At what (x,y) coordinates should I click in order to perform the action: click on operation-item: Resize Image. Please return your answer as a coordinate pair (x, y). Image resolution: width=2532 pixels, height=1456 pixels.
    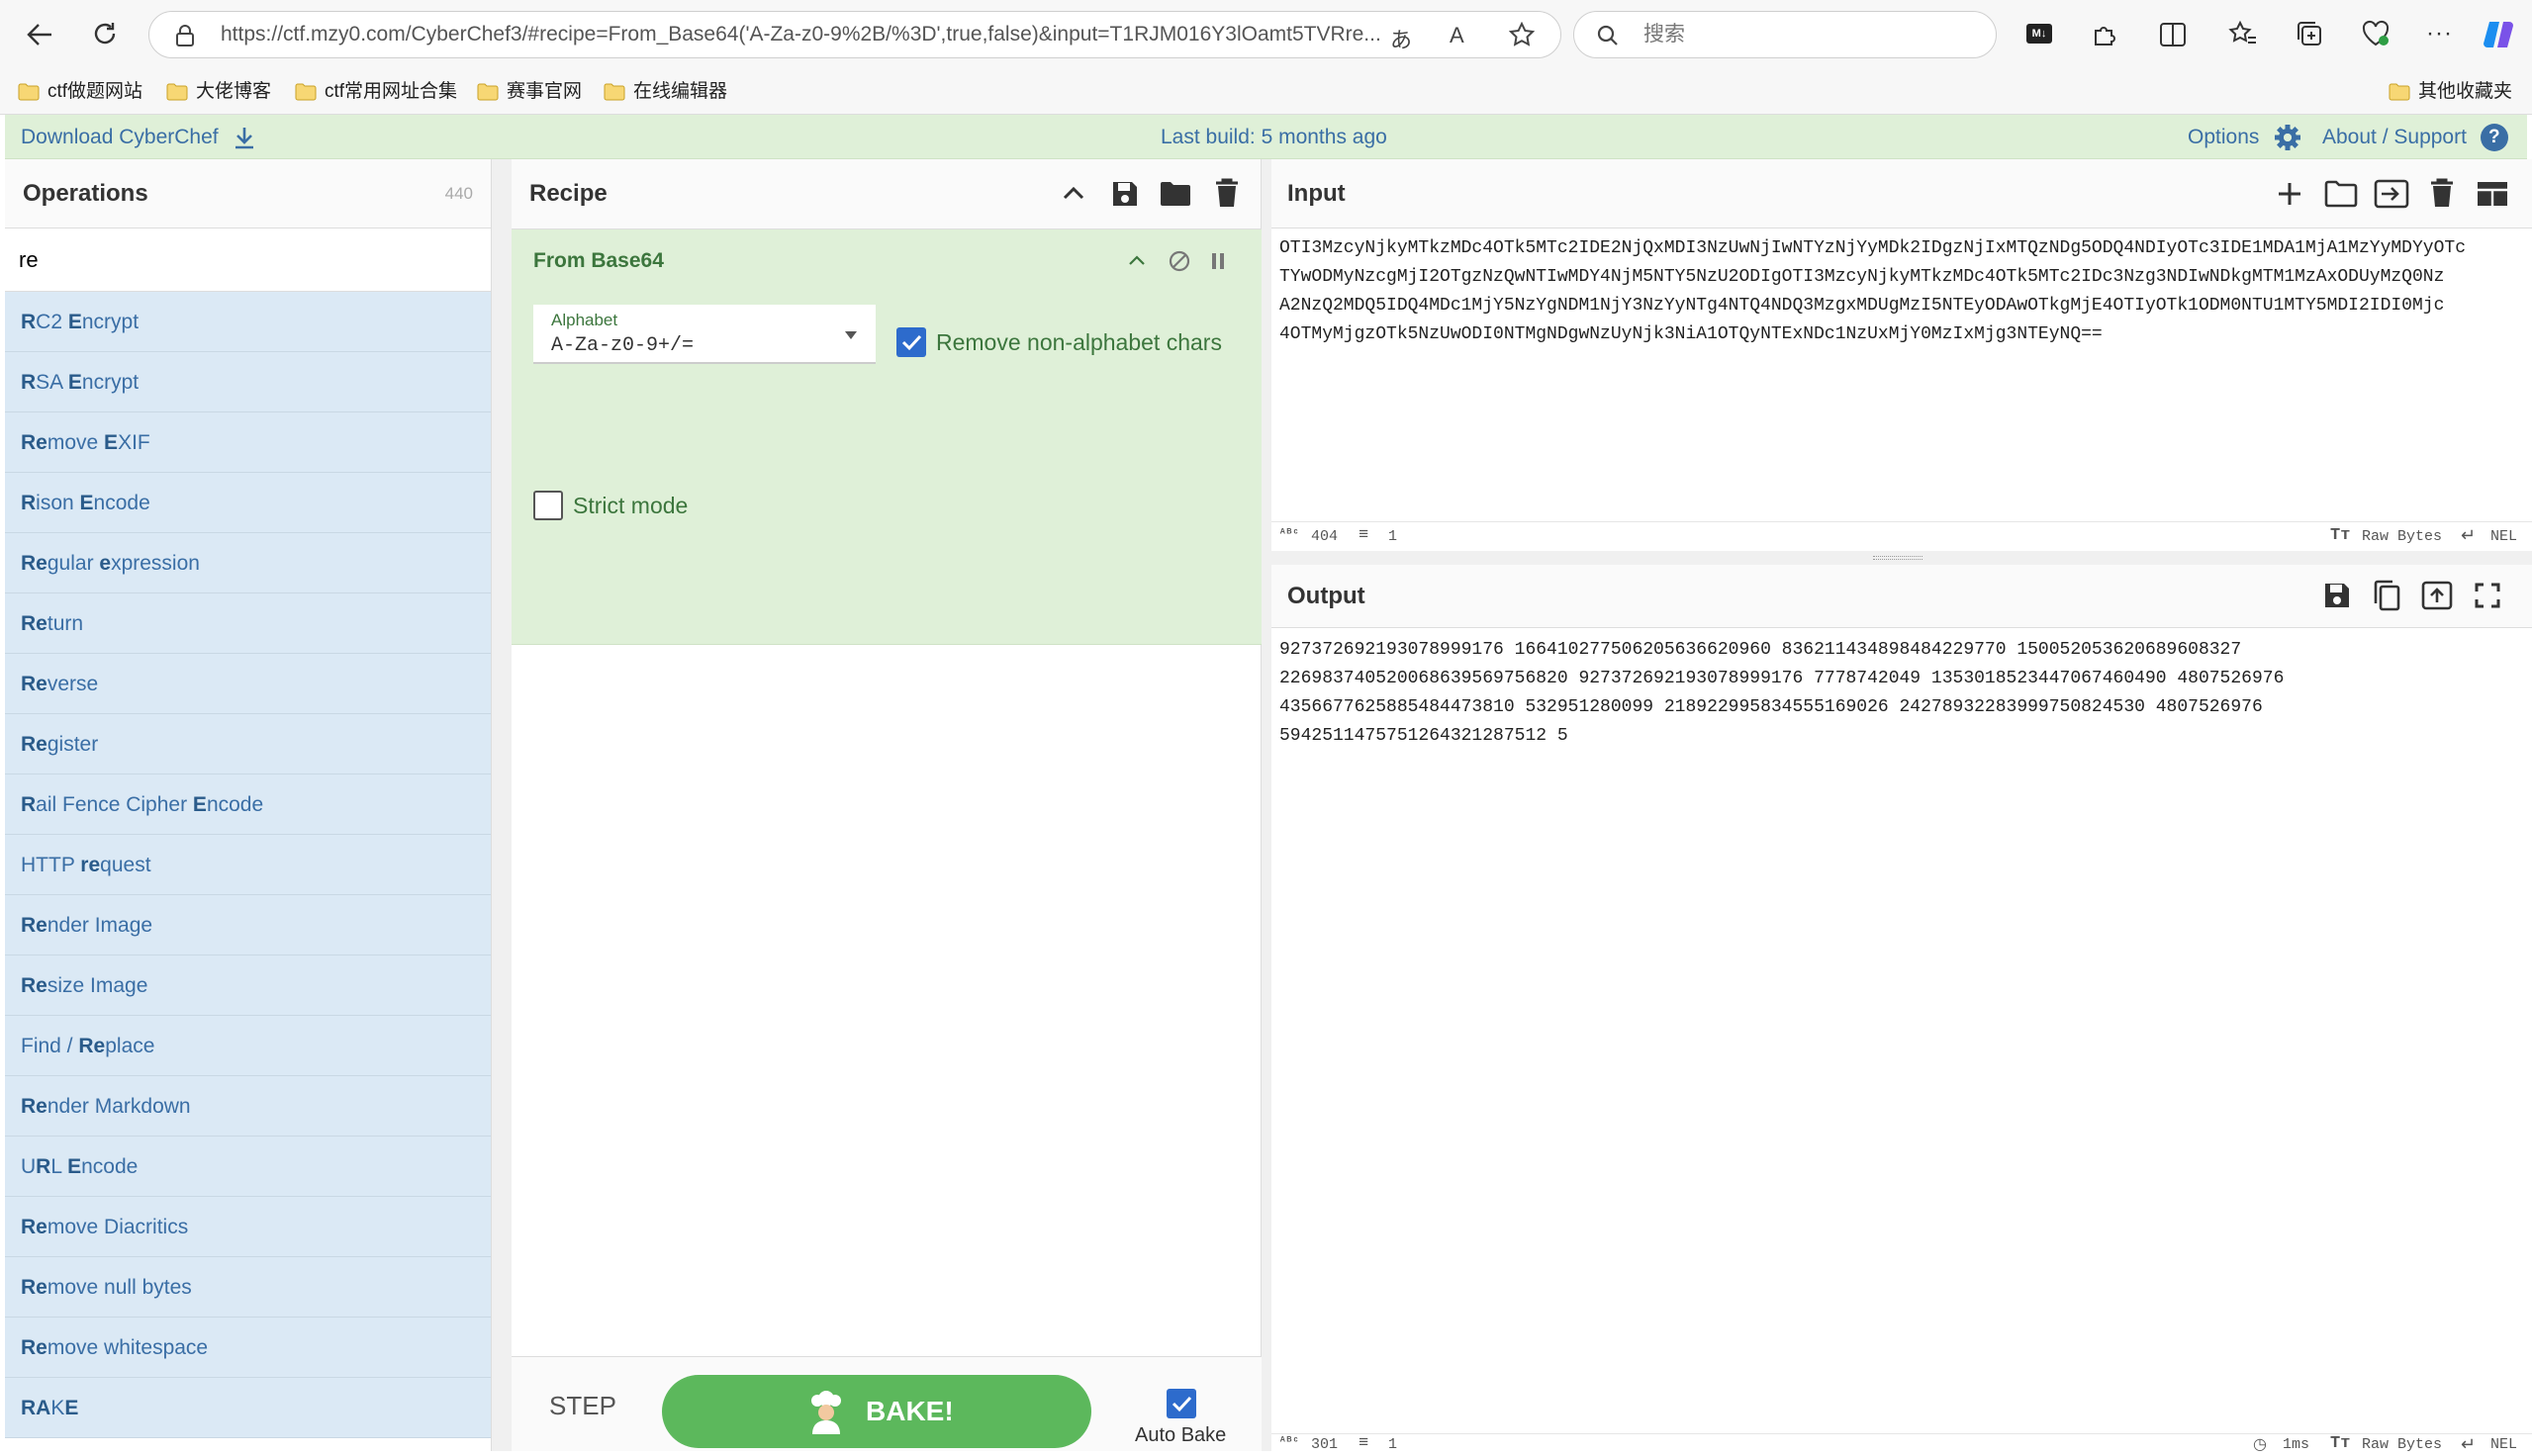
    Looking at the image, I should click on (248, 986).